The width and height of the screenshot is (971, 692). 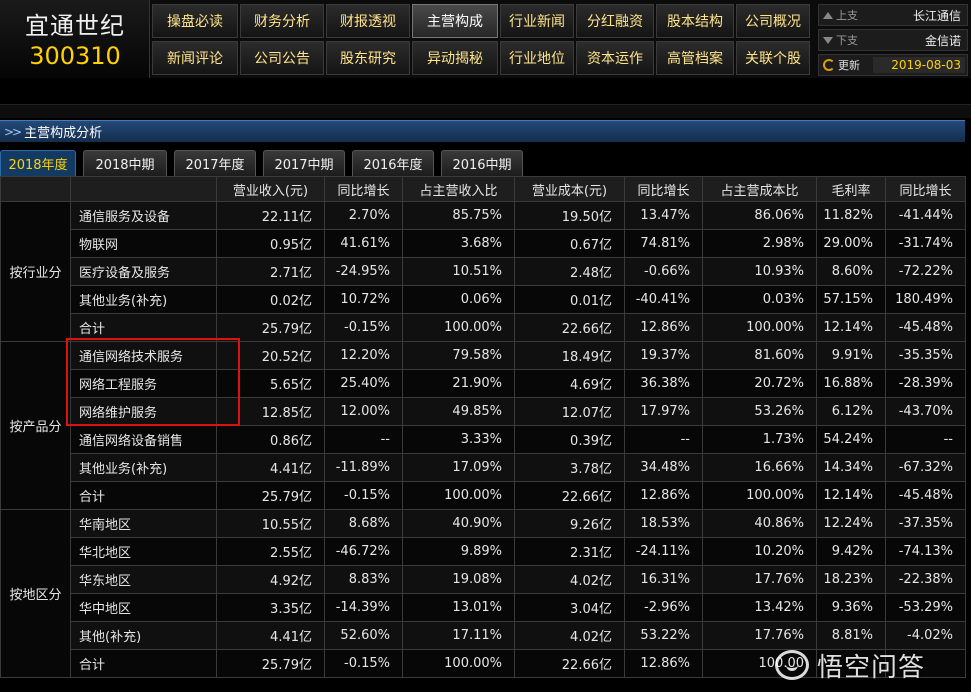 I want to click on nav-item: 新闻评论, so click(x=195, y=58).